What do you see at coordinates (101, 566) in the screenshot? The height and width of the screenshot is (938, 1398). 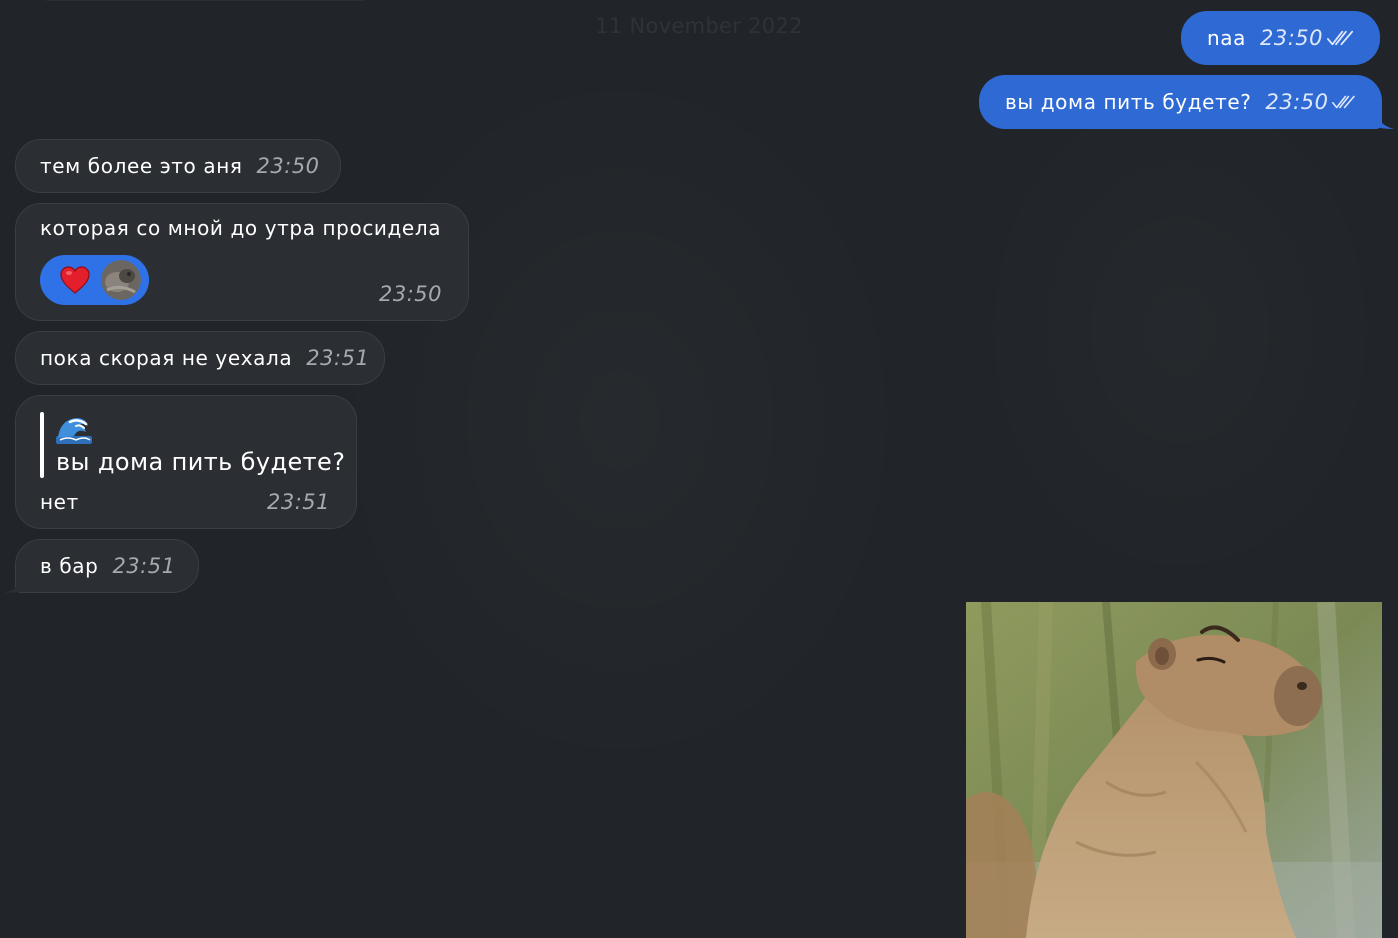 I see `incoming-message: в бар 23:51` at bounding box center [101, 566].